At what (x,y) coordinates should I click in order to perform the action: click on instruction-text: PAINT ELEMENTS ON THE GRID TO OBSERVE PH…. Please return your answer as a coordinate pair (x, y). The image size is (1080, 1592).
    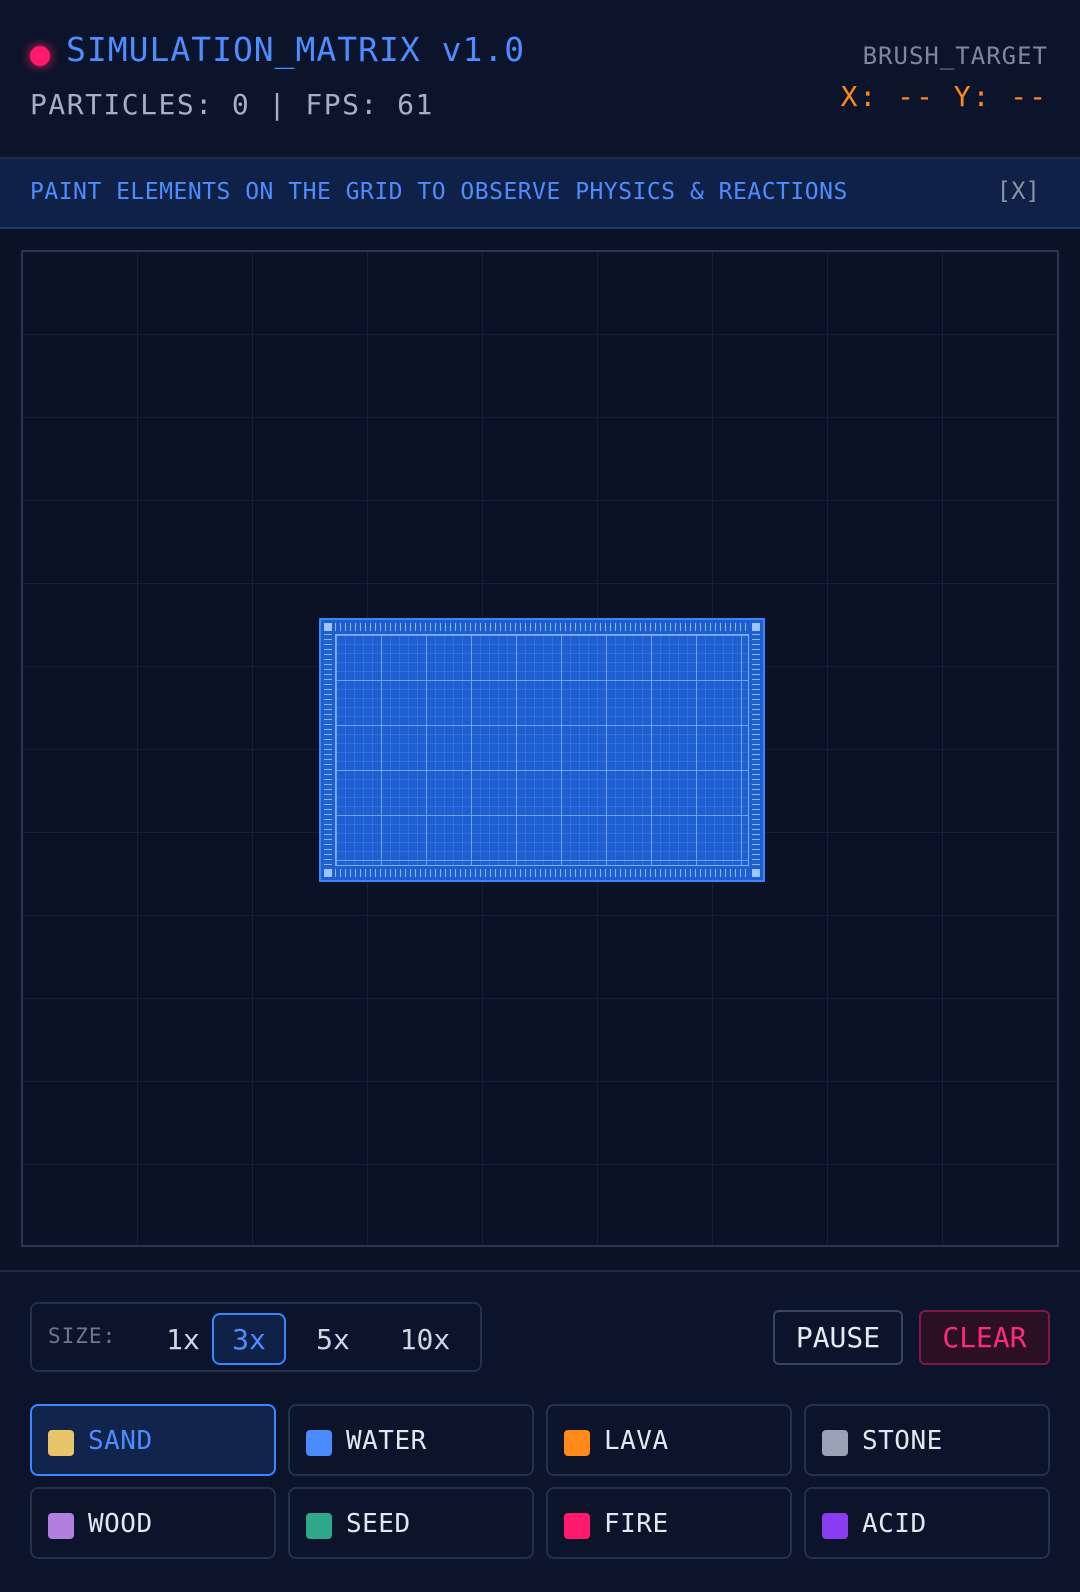
    Looking at the image, I should click on (439, 192).